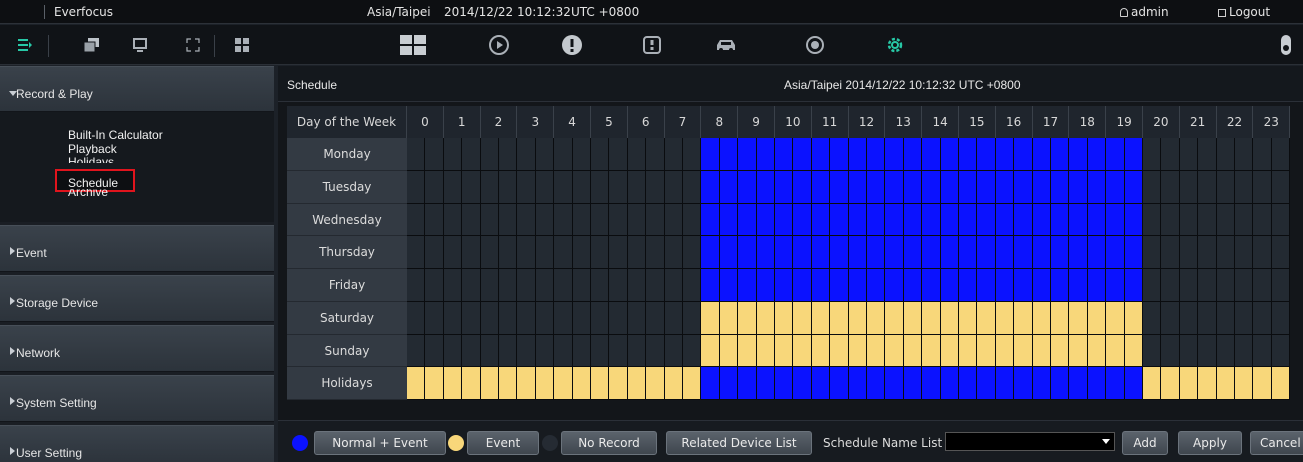 The height and width of the screenshot is (462, 1303). I want to click on related-device-list-button: Related Device List, so click(739, 443).